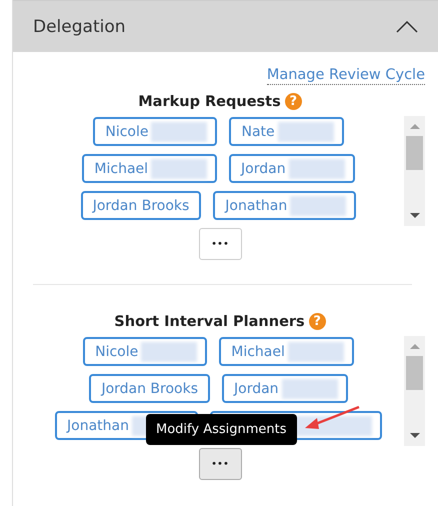  What do you see at coordinates (79, 26) in the screenshot?
I see `panel-title: Delegation` at bounding box center [79, 26].